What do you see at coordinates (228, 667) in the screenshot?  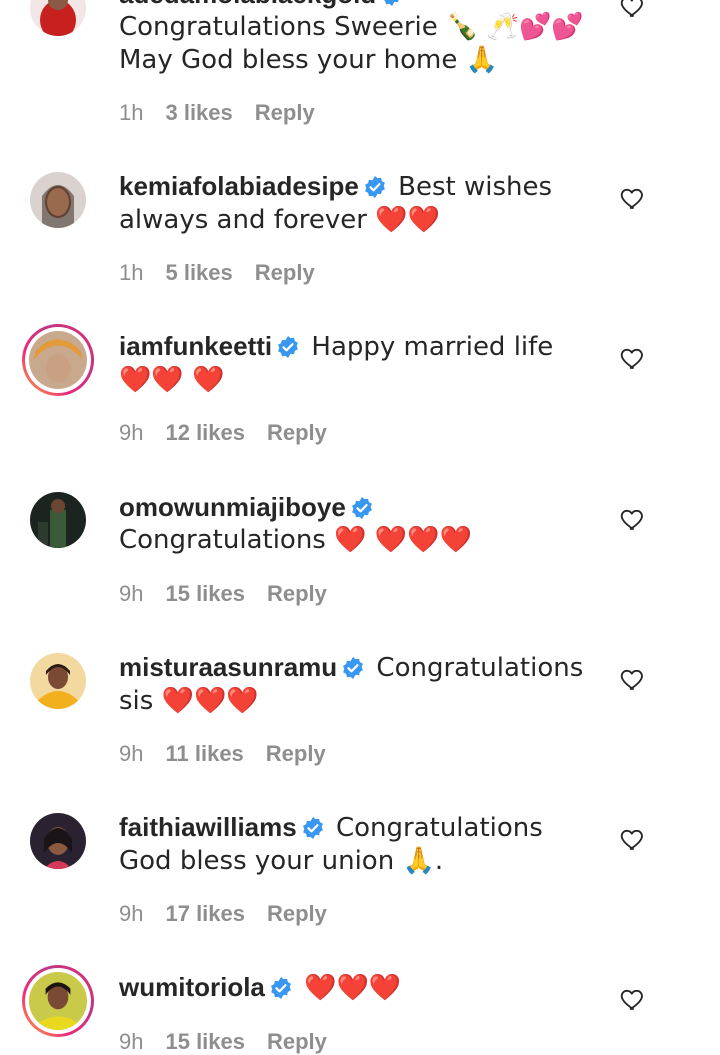 I see `comment-username: misturaasunramu` at bounding box center [228, 667].